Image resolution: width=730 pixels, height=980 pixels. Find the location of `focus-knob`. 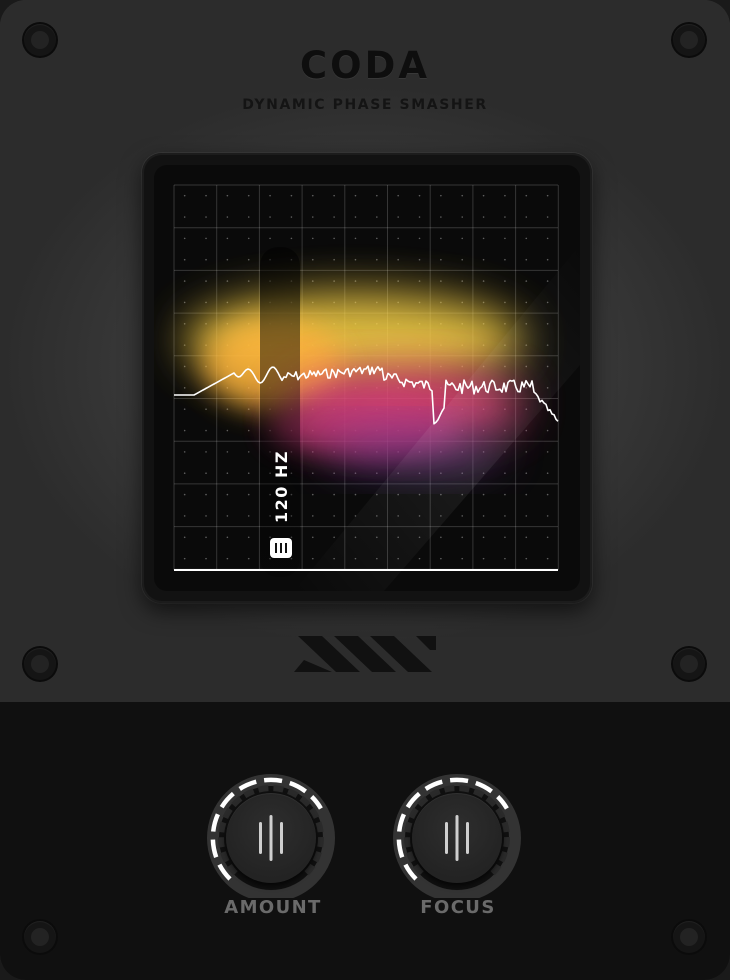

focus-knob is located at coordinates (457, 828).